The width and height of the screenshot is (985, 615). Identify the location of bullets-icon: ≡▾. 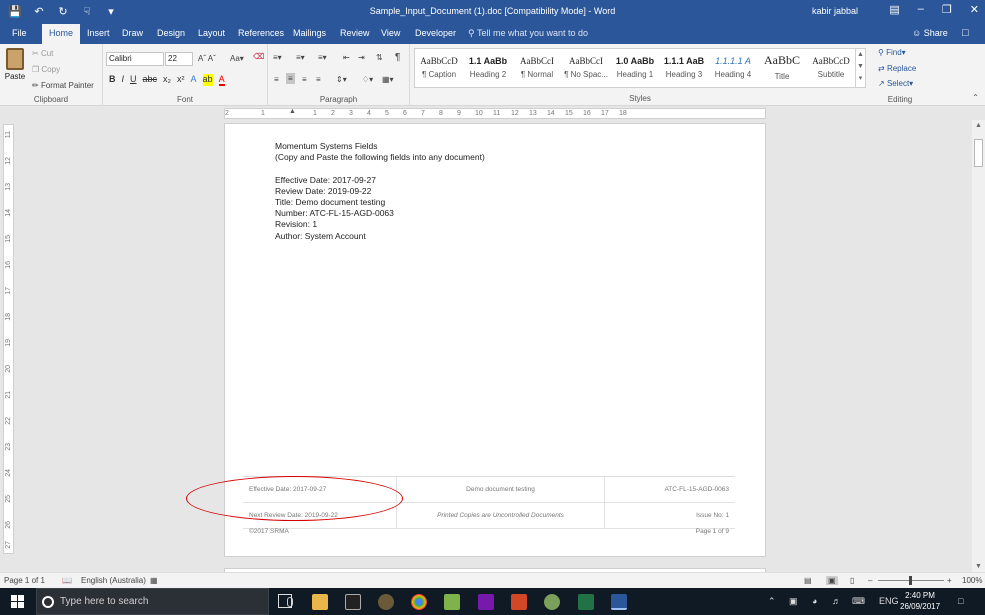
(277, 57).